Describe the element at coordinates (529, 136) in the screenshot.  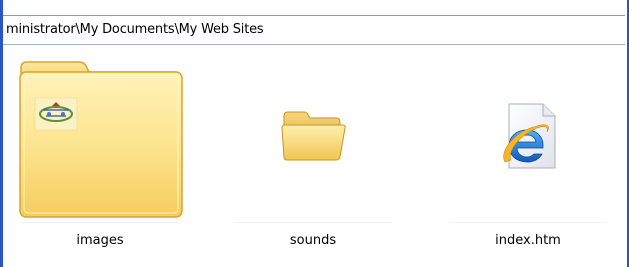
I see `internet-explorer-icon` at that location.